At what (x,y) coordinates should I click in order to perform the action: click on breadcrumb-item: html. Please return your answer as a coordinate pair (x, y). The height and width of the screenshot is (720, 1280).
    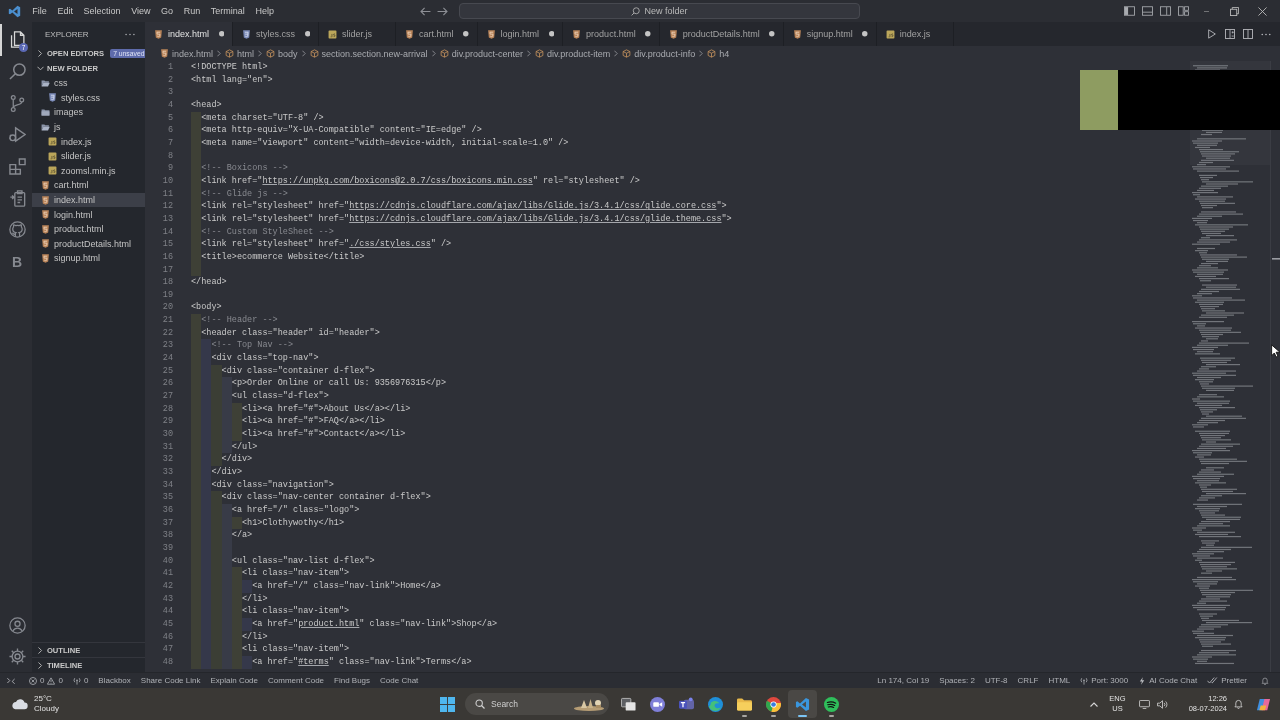
    Looking at the image, I should click on (240, 53).